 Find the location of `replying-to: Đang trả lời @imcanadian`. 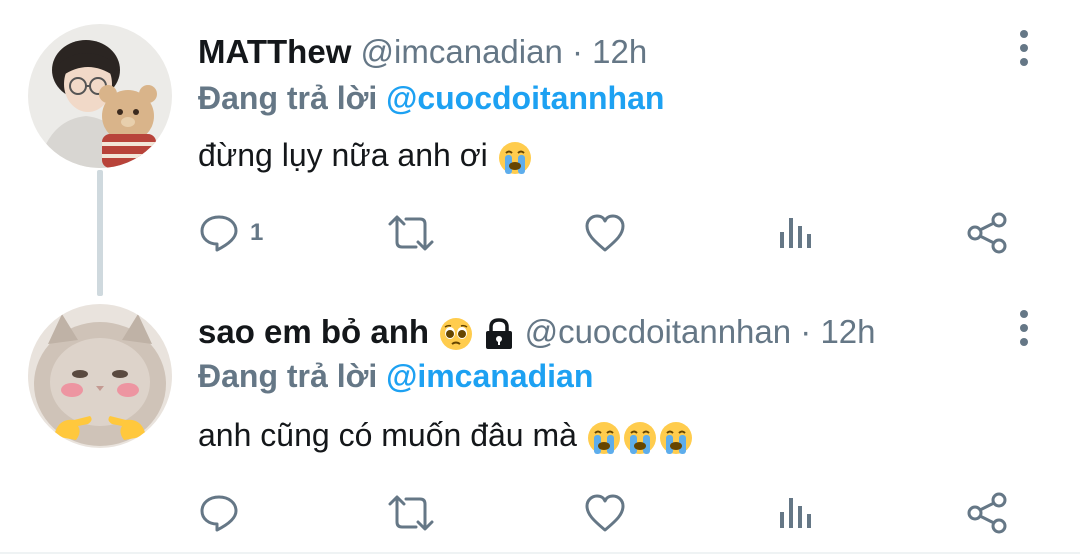

replying-to: Đang trả lời @imcanadian is located at coordinates (395, 376).